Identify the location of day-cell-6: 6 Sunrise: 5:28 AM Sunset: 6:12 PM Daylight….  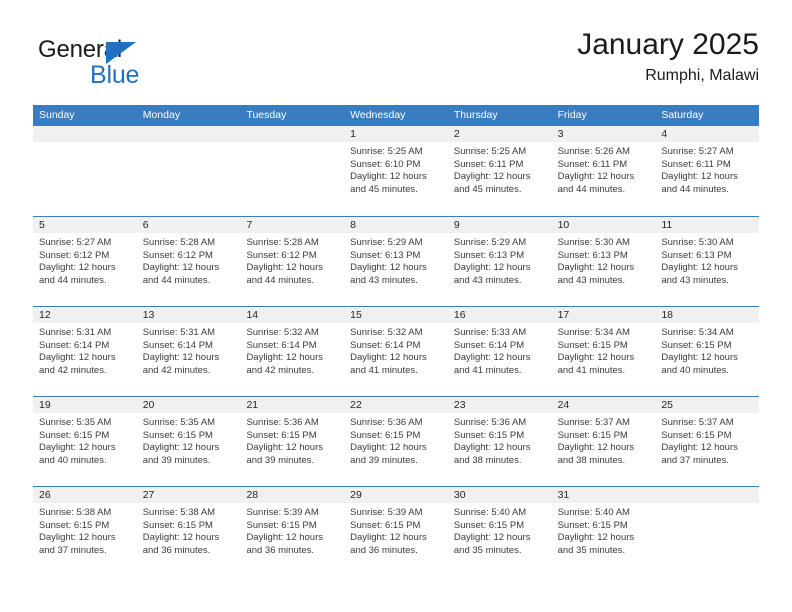
(188, 261).